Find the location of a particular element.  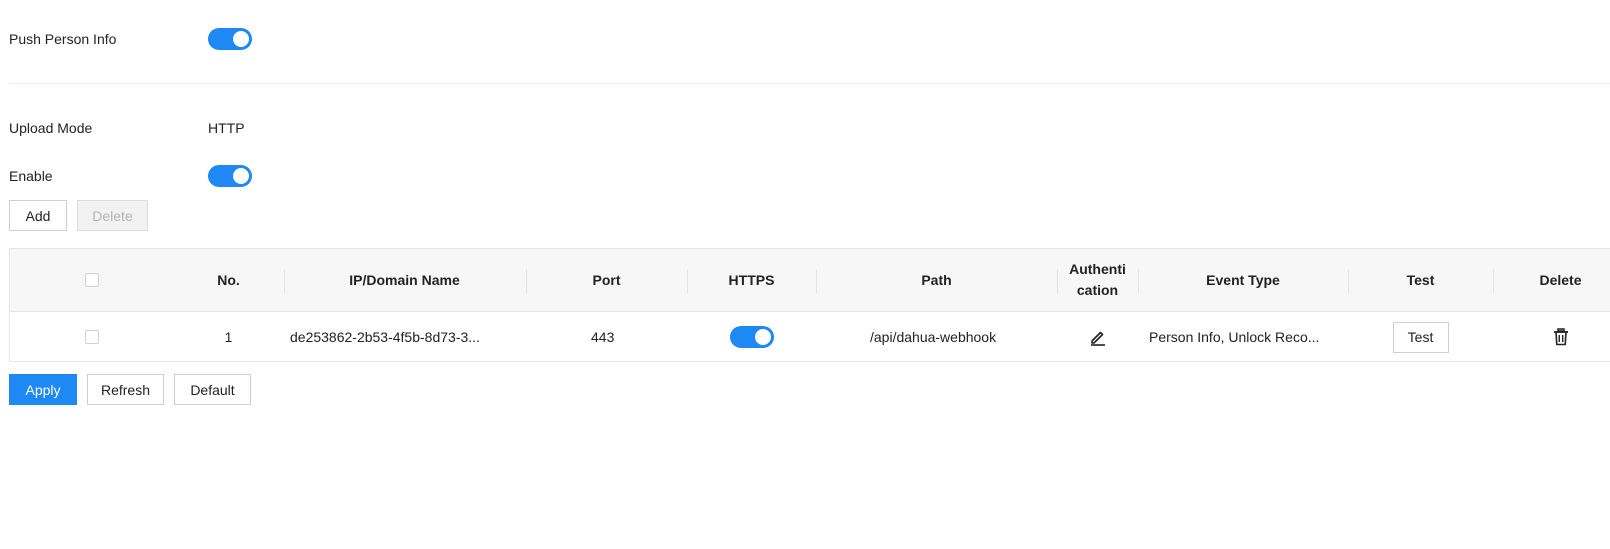

push-person-info-label: Push Person Info is located at coordinates (63, 39).